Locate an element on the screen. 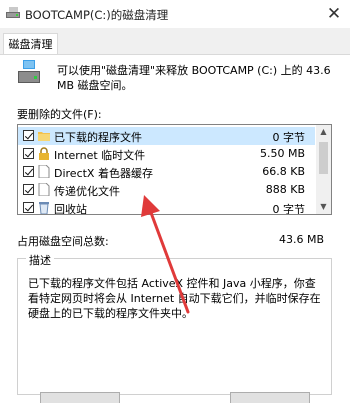 Image resolution: width=350 pixels, height=403 pixels. list-item: 传递优化文件 888 KB is located at coordinates (166, 190).